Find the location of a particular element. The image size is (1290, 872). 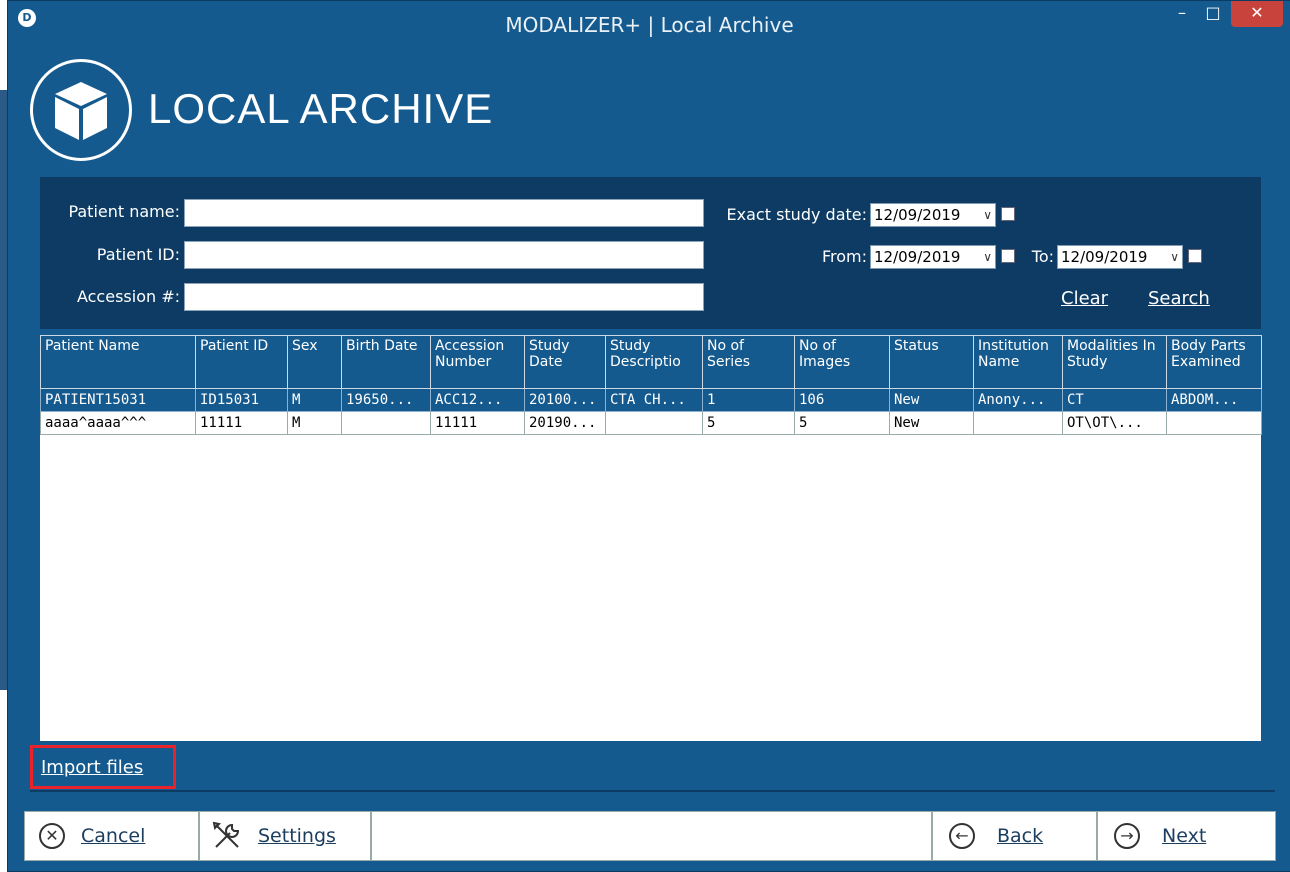

patient-name-input is located at coordinates (444, 213).